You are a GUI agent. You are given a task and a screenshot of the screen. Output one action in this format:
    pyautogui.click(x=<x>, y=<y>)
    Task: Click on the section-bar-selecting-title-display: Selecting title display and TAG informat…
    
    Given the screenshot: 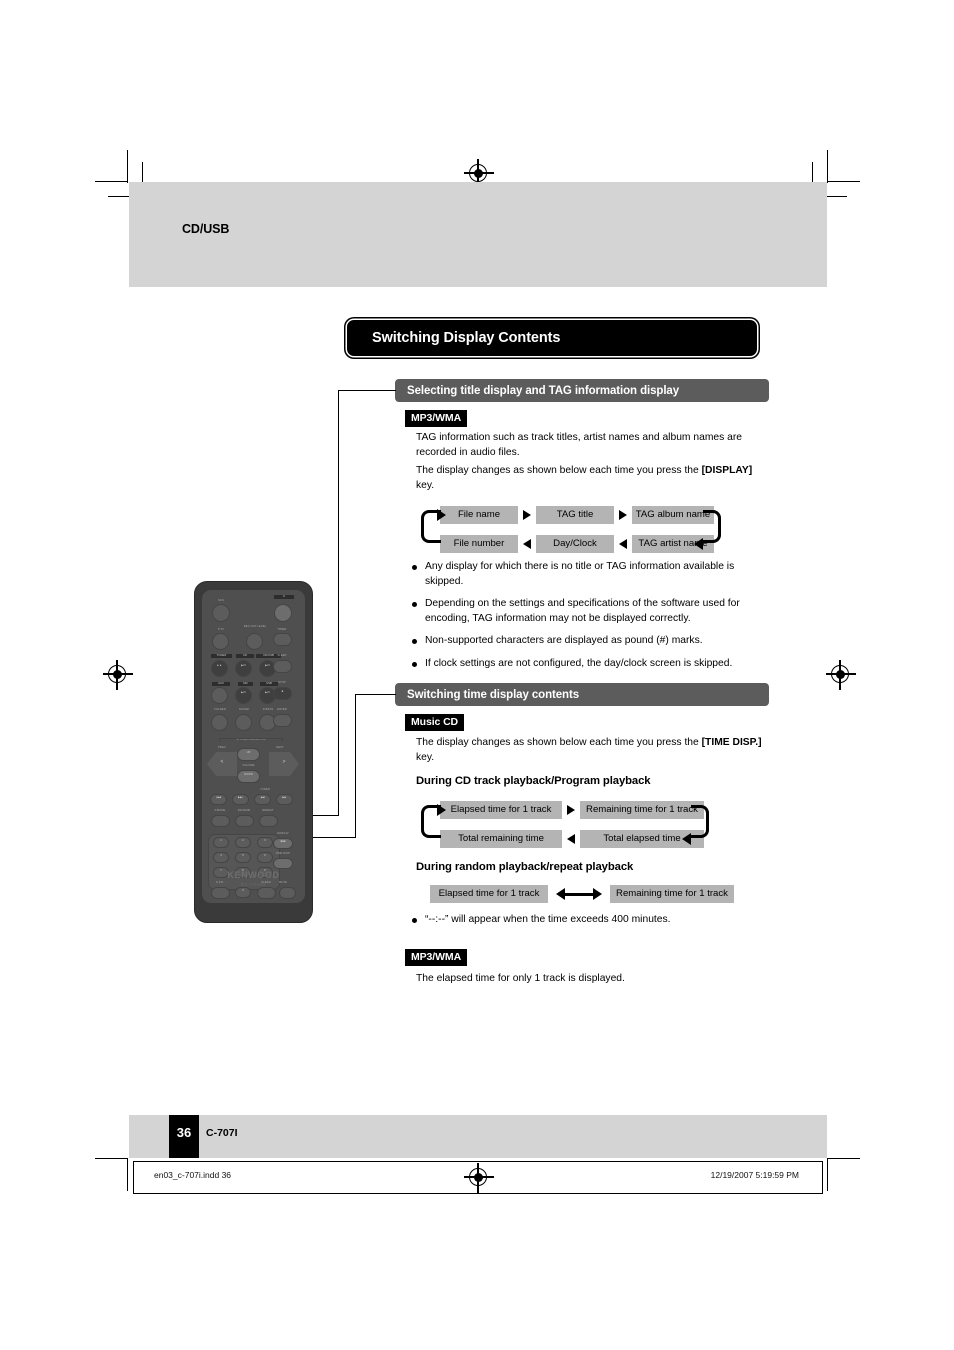 What is the action you would take?
    pyautogui.click(x=582, y=390)
    